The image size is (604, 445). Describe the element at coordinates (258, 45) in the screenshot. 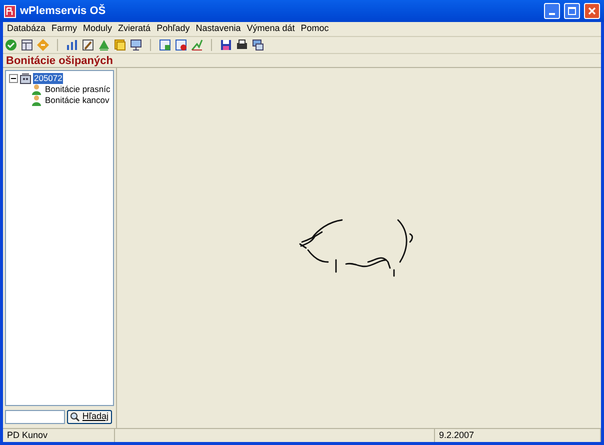

I see `computer-icon` at that location.